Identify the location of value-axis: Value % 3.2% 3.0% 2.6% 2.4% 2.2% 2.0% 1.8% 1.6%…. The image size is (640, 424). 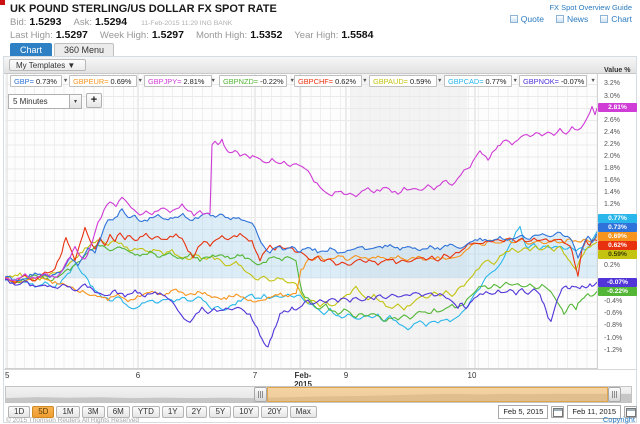
(618, 212).